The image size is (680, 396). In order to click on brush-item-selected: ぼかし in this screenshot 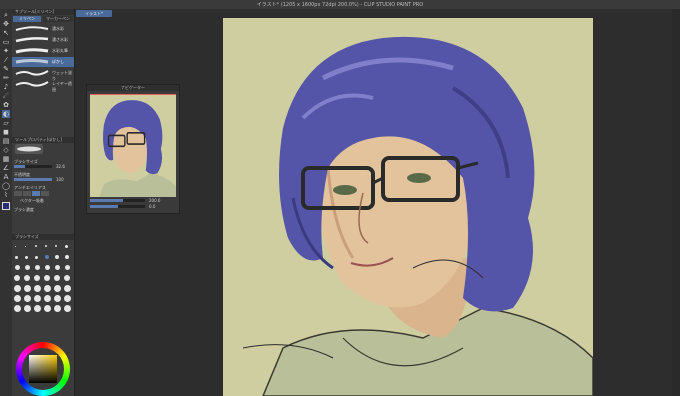, I will do `click(43, 62)`.